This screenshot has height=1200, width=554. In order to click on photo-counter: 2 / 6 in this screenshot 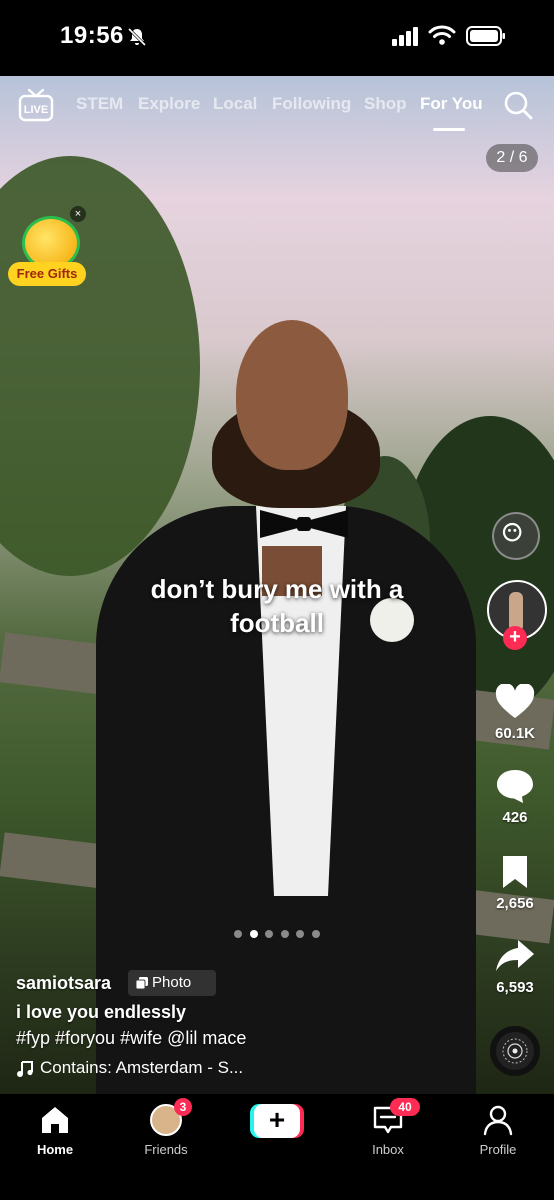, I will do `click(512, 158)`.